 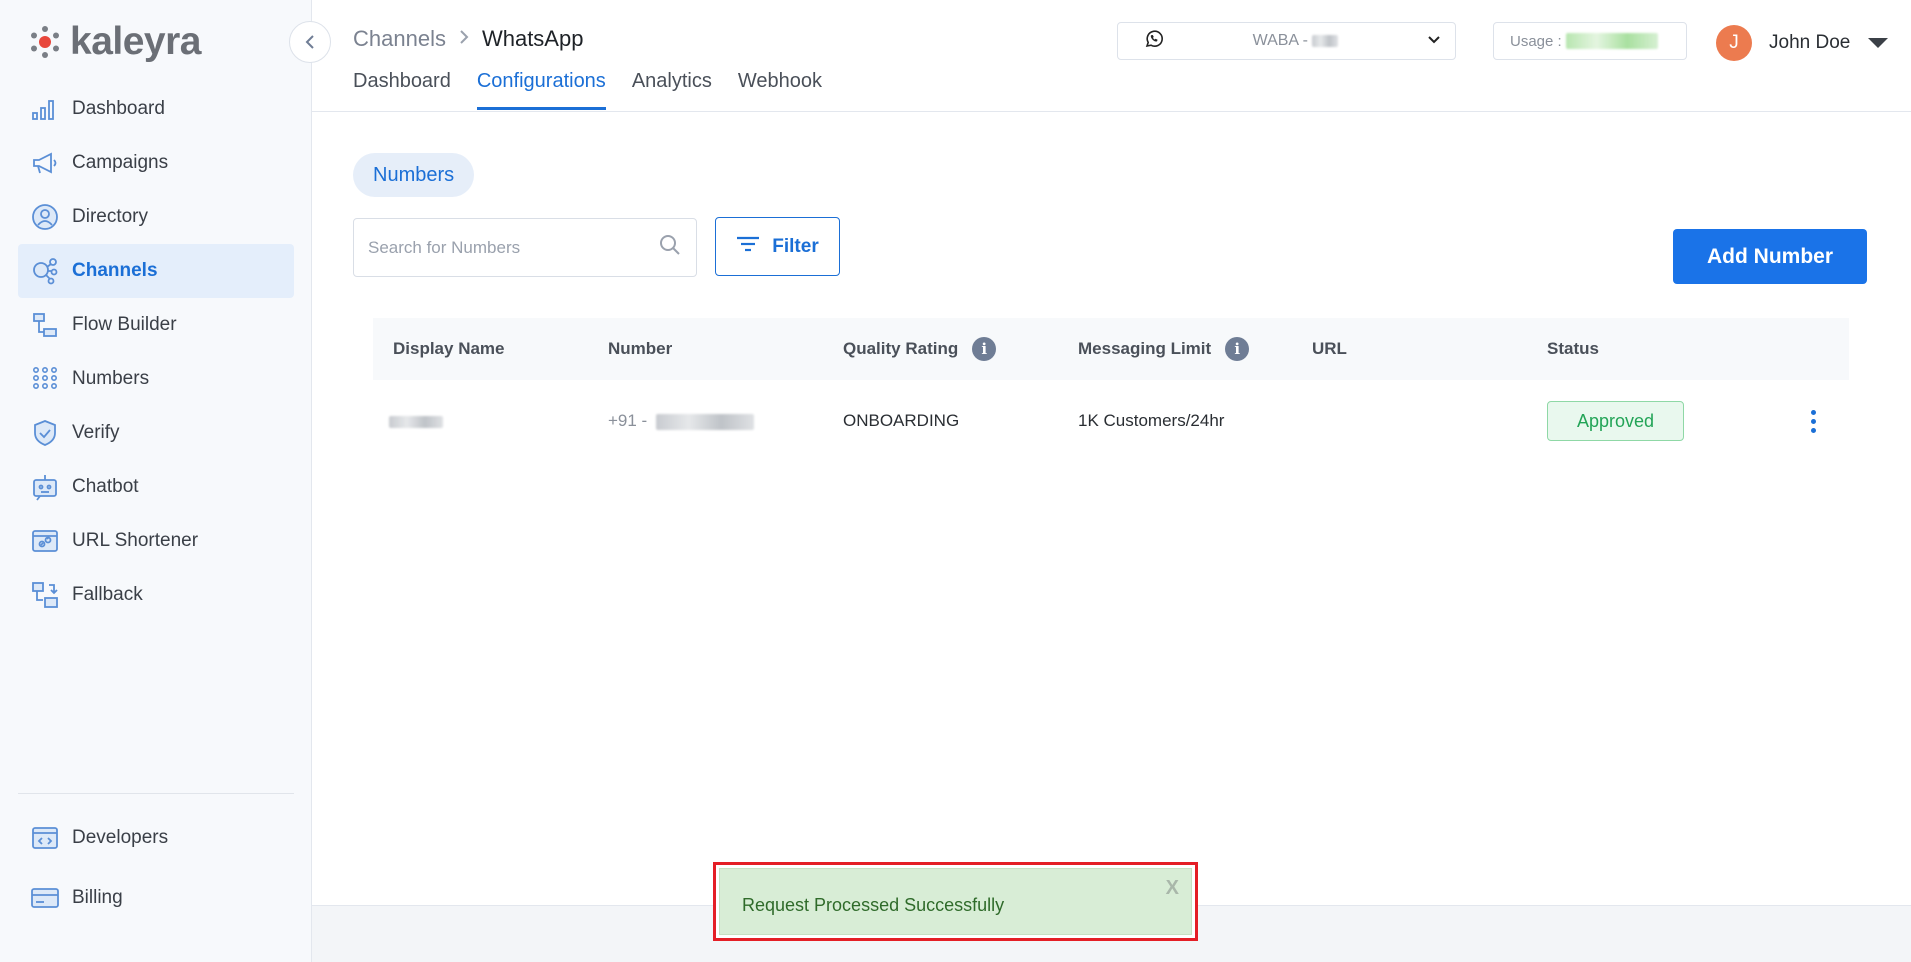 I want to click on search-field, so click(x=525, y=247).